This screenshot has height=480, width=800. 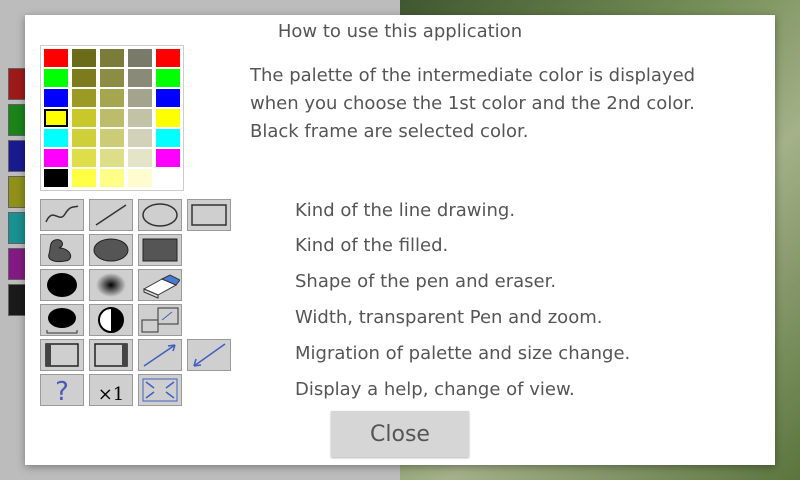 I want to click on size-up-icon, so click(x=160, y=355).